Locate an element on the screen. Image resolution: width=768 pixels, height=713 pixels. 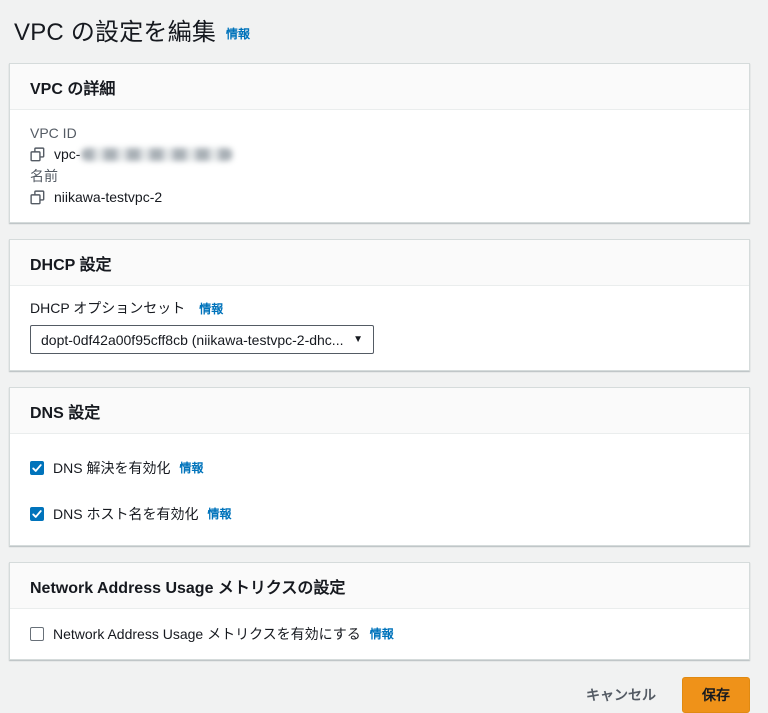
nau-enable-row: Network Address Usage メトリクスを有効にする 情報 is located at coordinates (379, 634).